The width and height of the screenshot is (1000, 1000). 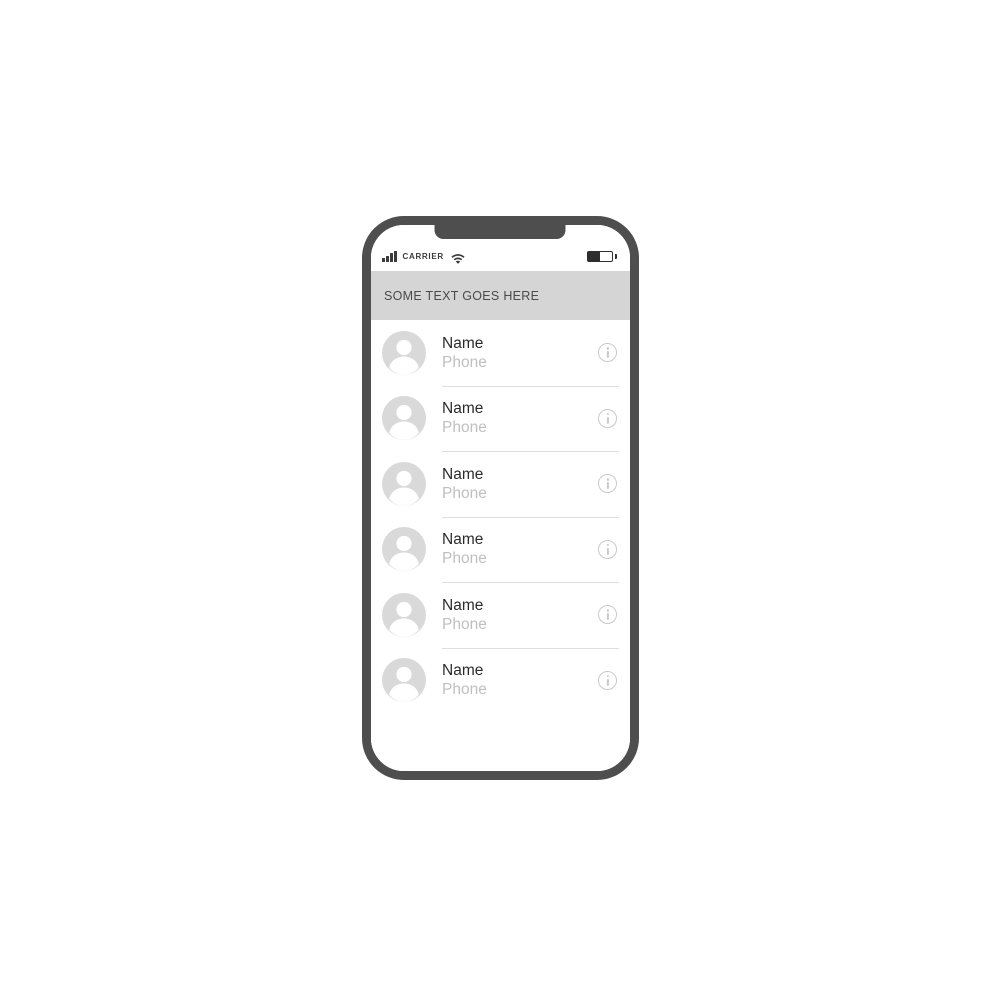 What do you see at coordinates (594, 256) in the screenshot?
I see `battery-fill-level` at bounding box center [594, 256].